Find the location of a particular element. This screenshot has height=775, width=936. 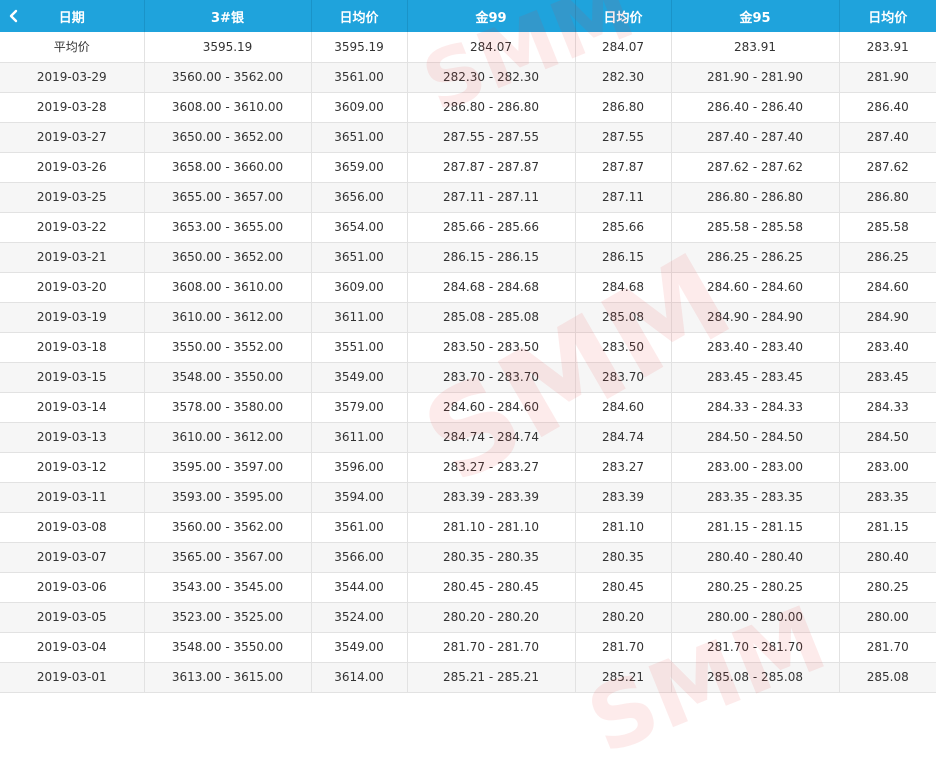

gold95-range-cell: 280.40 - 280.40 is located at coordinates (755, 557).